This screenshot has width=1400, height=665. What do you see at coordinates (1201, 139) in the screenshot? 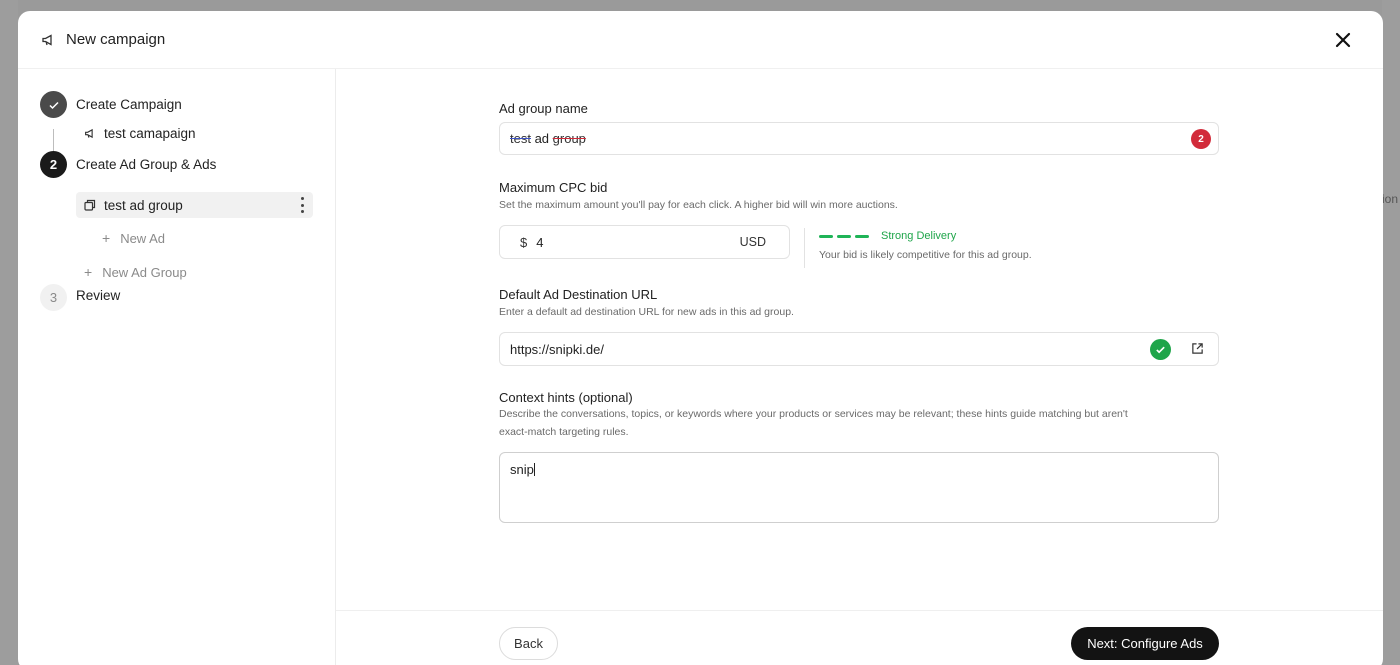
I see `error-count-badge: 2` at bounding box center [1201, 139].